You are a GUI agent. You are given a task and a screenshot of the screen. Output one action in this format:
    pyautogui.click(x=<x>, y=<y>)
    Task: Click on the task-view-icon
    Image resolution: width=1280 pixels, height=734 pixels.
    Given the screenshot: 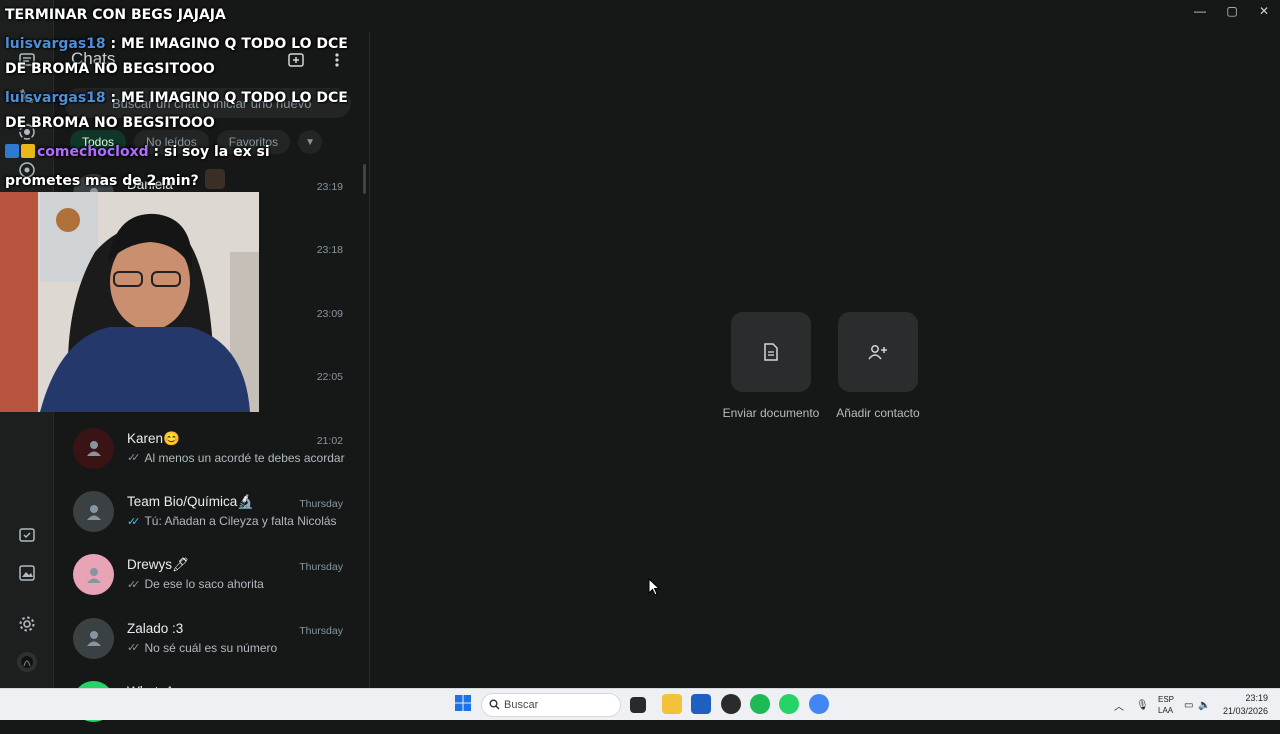 What is the action you would take?
    pyautogui.click(x=638, y=705)
    